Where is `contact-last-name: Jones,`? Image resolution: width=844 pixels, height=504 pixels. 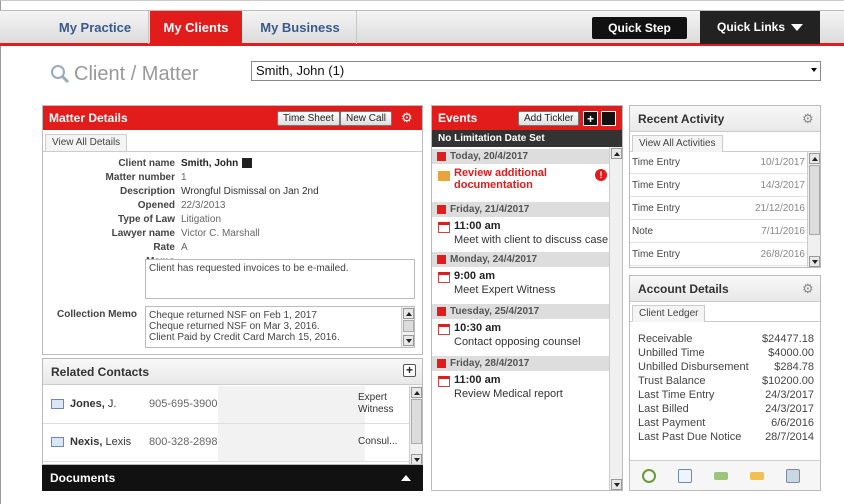
contact-last-name: Jones, is located at coordinates (87, 404).